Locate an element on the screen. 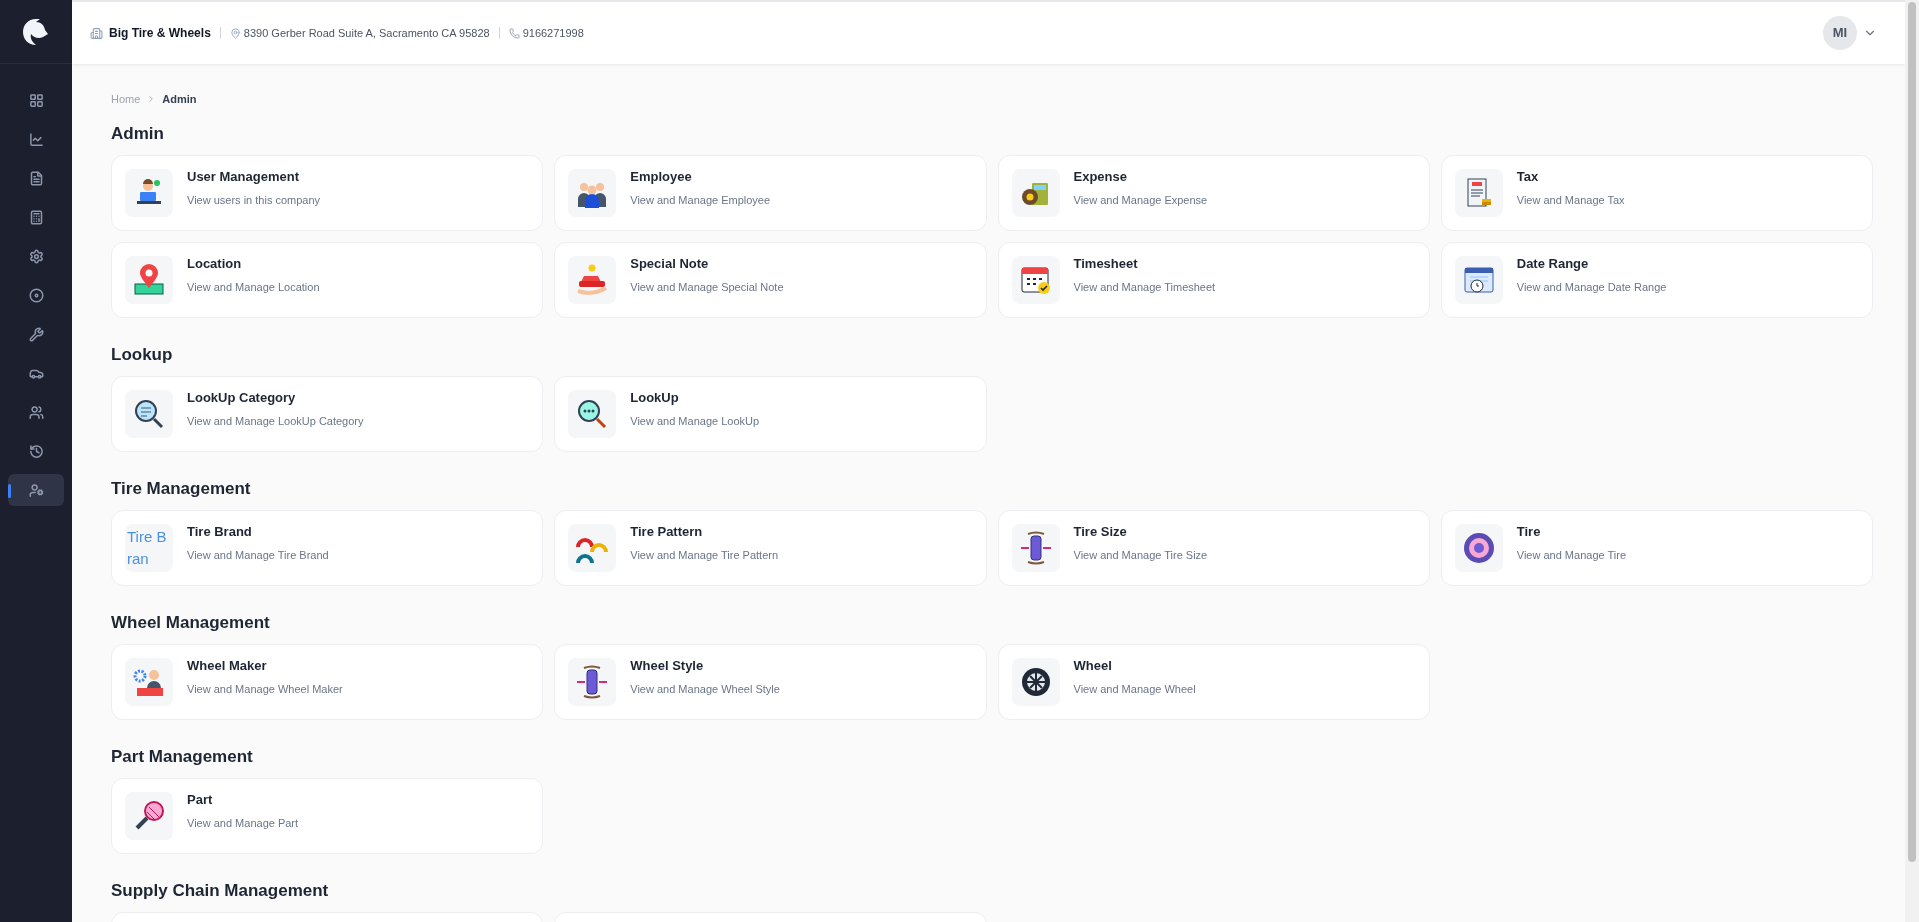 The width and height of the screenshot is (1919, 922). phone-icon is located at coordinates (514, 33).